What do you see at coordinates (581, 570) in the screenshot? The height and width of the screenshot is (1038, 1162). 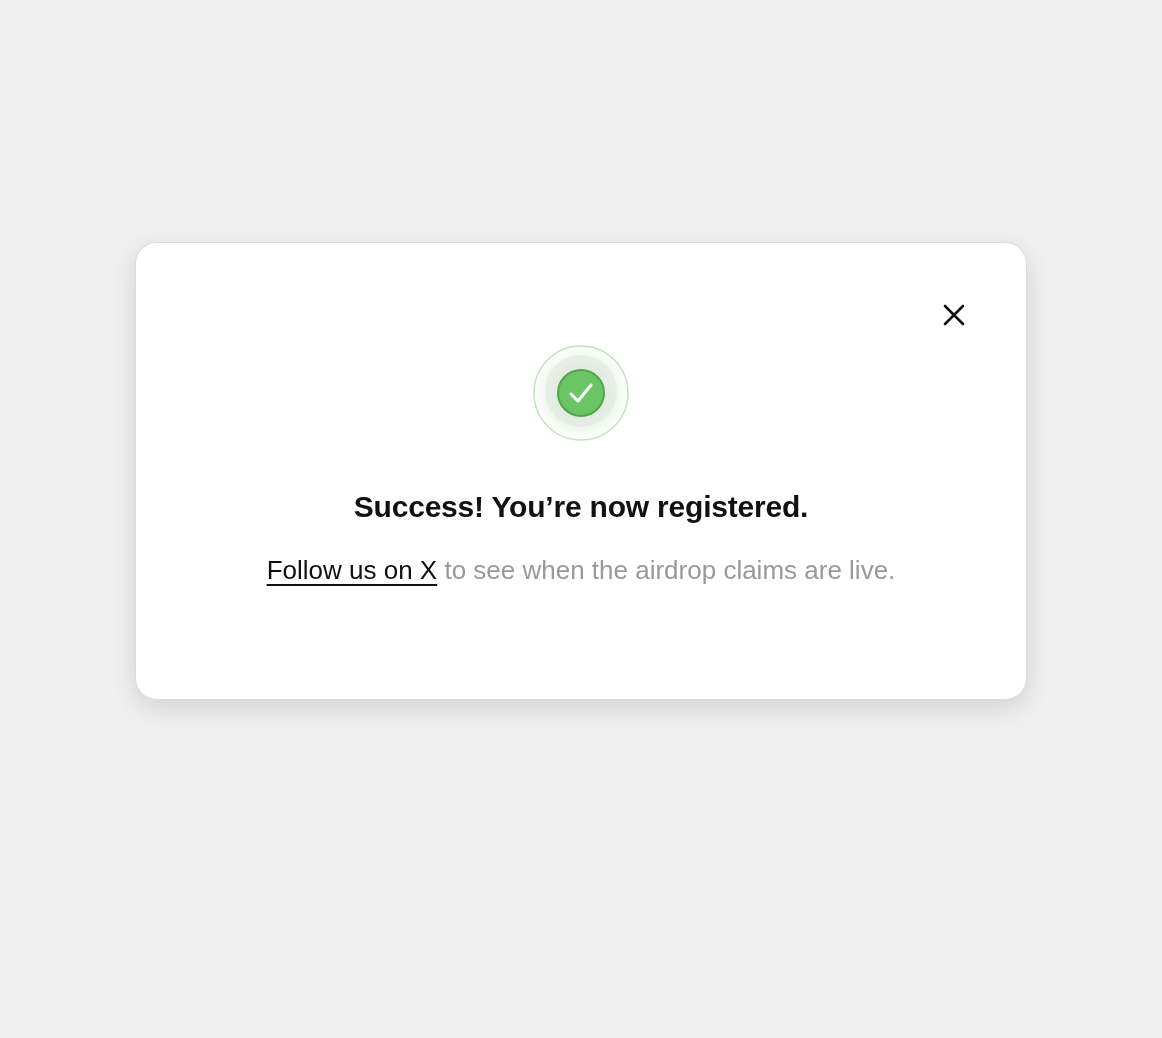 I see `follow-message: Follow us on X to see when the airdrop claims are live.` at bounding box center [581, 570].